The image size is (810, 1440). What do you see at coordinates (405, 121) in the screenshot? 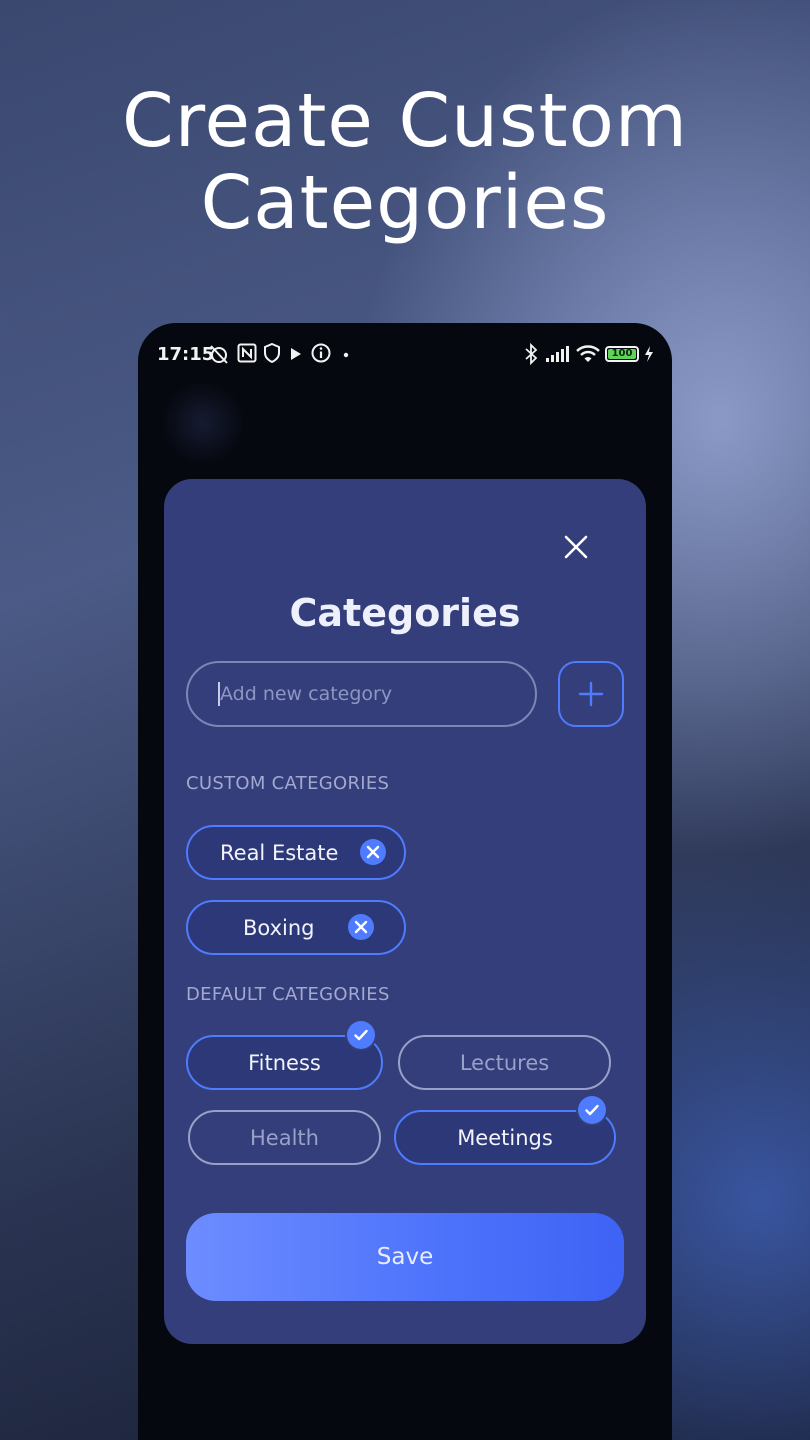
I see `headline-line-1: Create Custom` at bounding box center [405, 121].